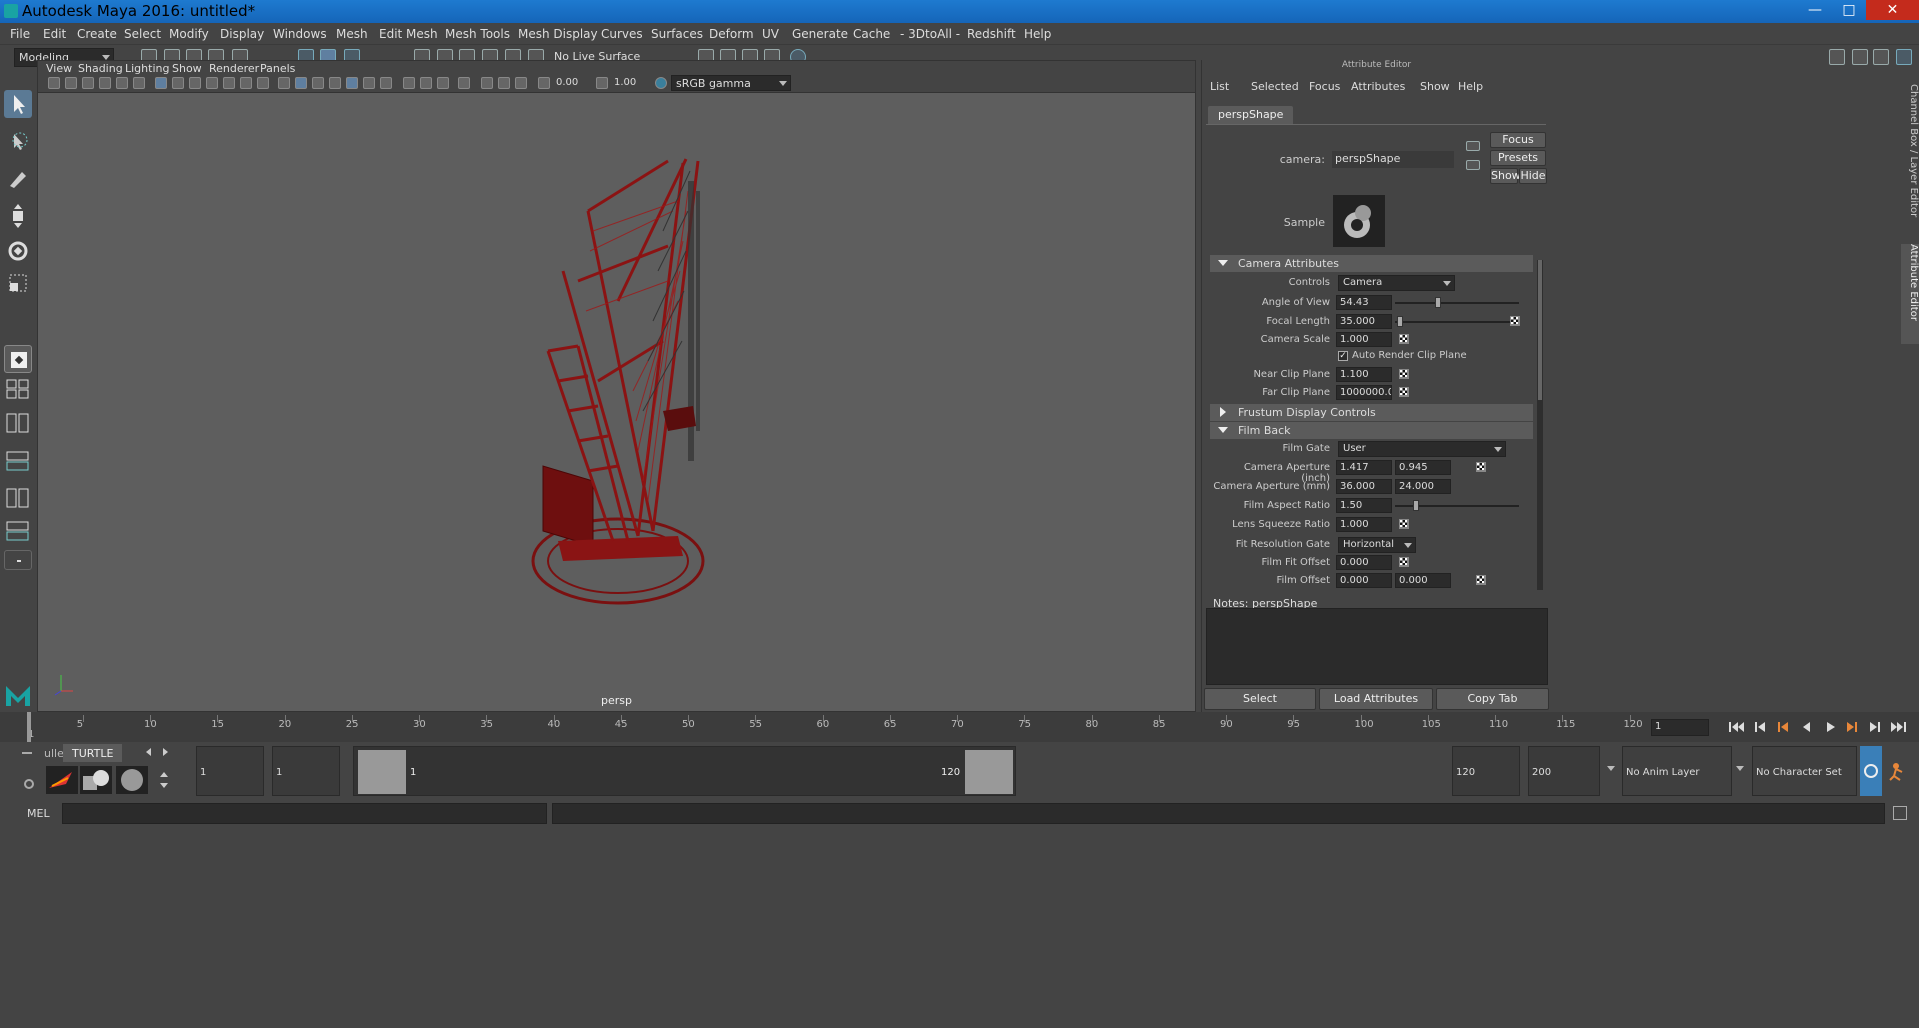  I want to click on start-time-field: 1, so click(230, 771).